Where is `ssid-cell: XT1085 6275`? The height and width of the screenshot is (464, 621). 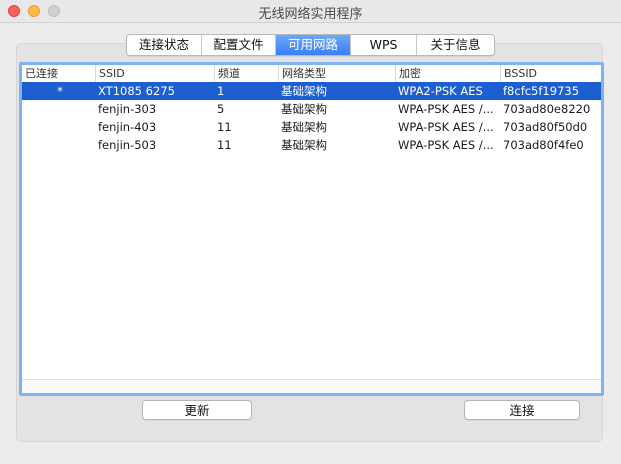
ssid-cell: XT1085 6275 is located at coordinates (136, 91).